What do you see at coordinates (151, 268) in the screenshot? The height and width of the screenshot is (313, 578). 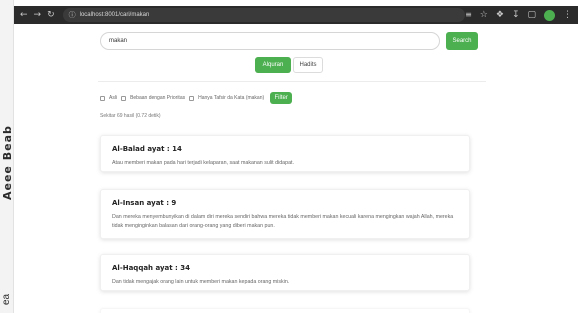 I see `result-title: Al-Haqqah ayat : 34` at bounding box center [151, 268].